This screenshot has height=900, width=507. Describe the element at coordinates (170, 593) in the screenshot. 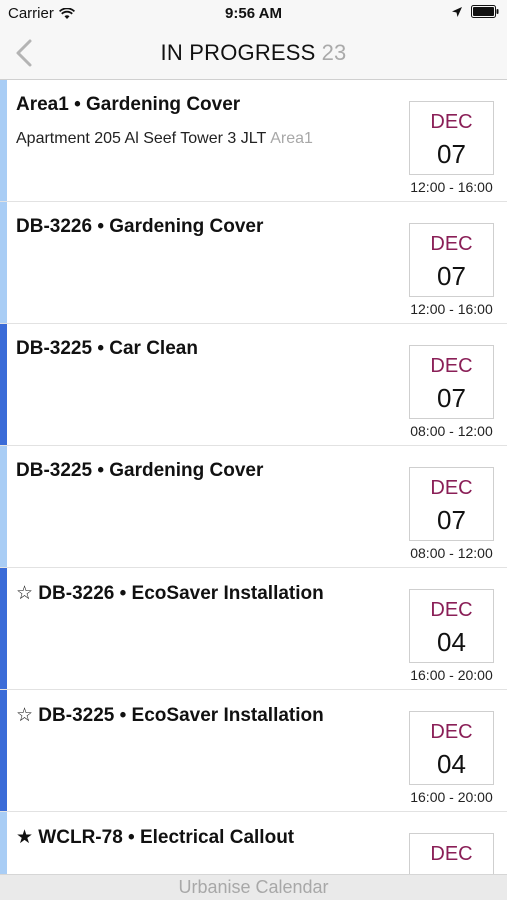

I see `job-title: ☆ DB-3226 • EcoSaver Installation` at that location.